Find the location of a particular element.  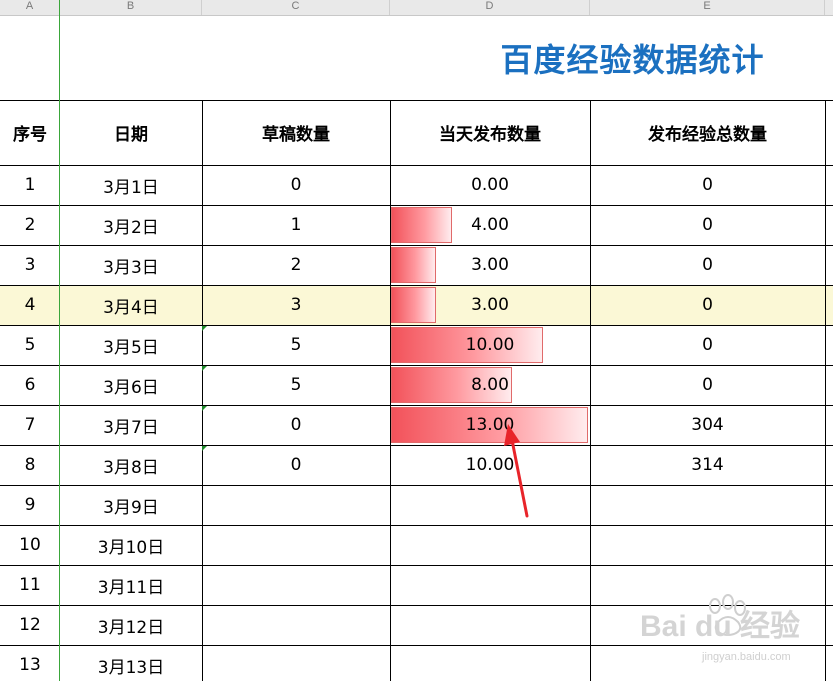

watermark-brand: Bai du 经验 is located at coordinates (720, 626).